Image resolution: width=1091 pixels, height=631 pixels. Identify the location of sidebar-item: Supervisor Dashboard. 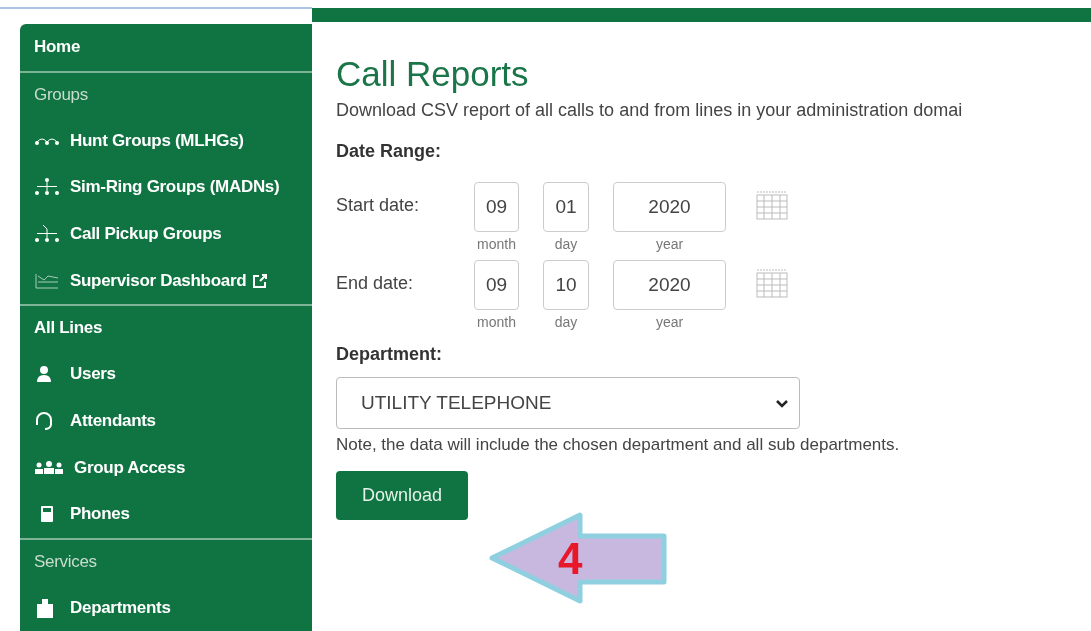
(166, 281).